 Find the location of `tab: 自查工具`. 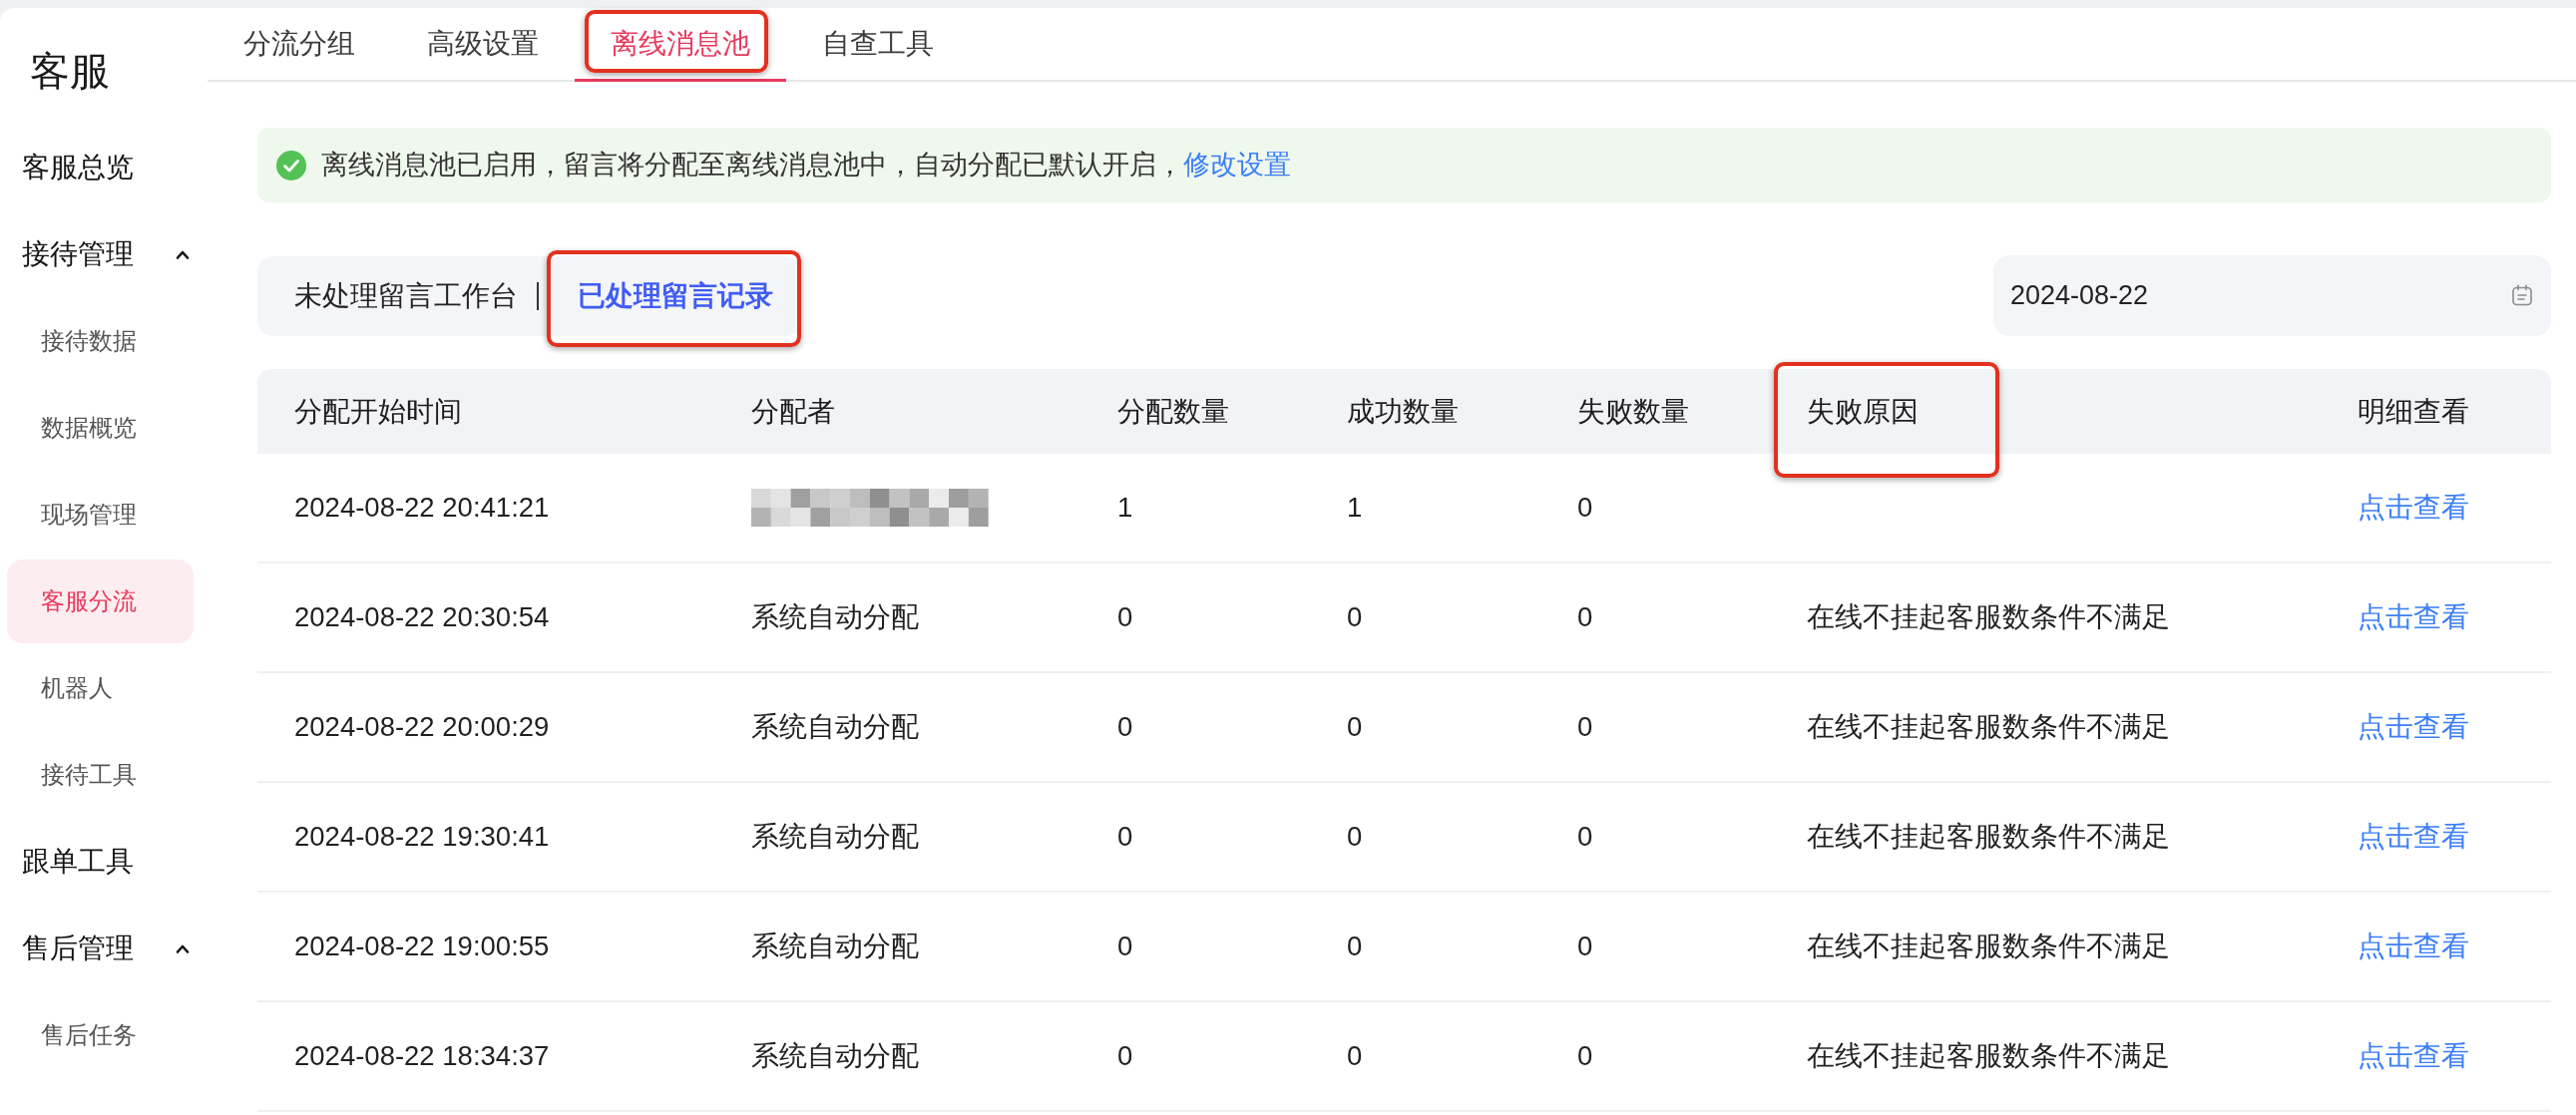

tab: 自查工具 is located at coordinates (878, 45).